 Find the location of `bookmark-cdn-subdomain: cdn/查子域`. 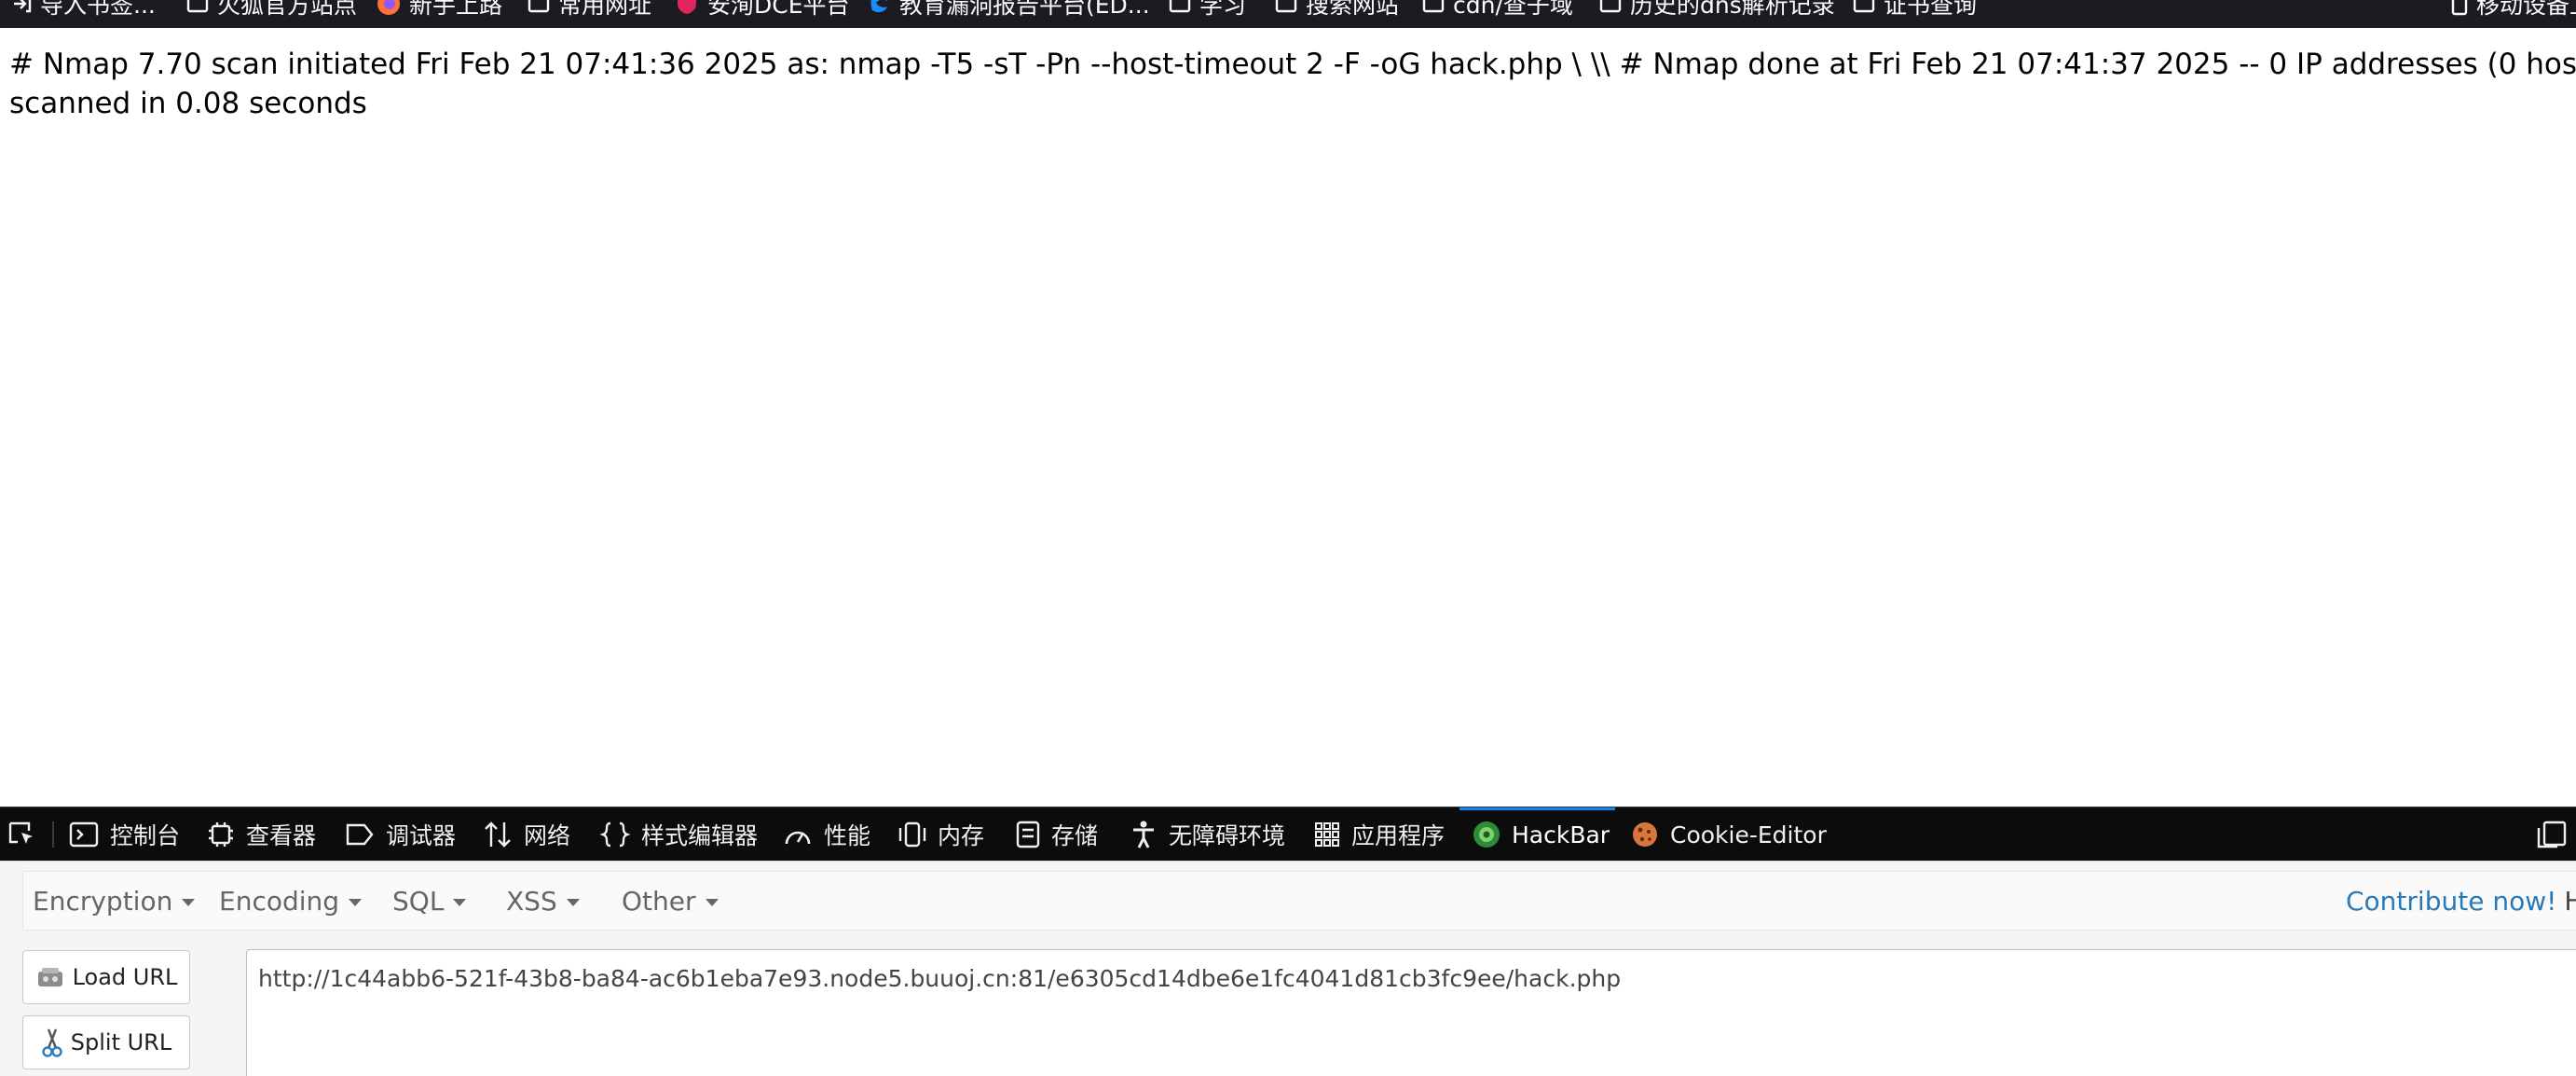

bookmark-cdn-subdomain: cdn/查子域 is located at coordinates (1497, 9).